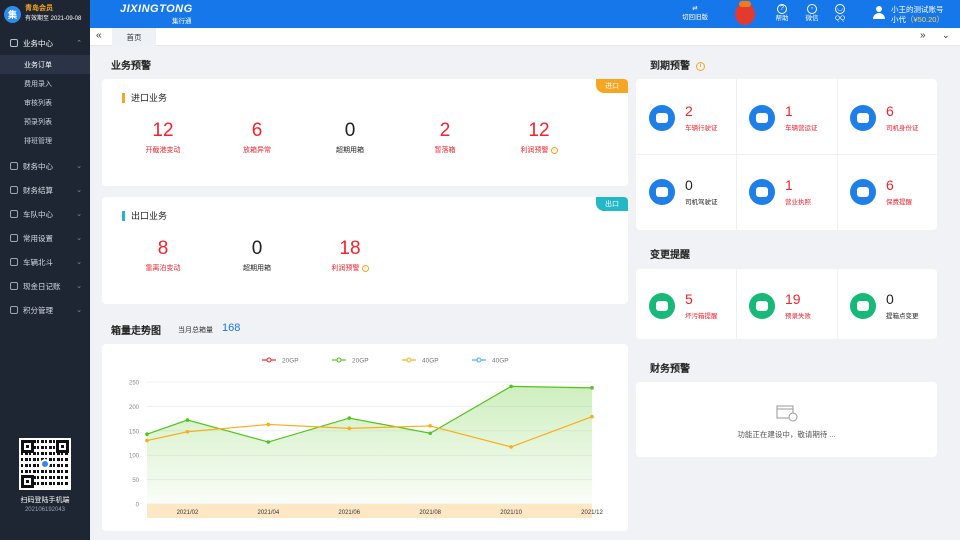  I want to click on qr-logo-icon, so click(45, 464).